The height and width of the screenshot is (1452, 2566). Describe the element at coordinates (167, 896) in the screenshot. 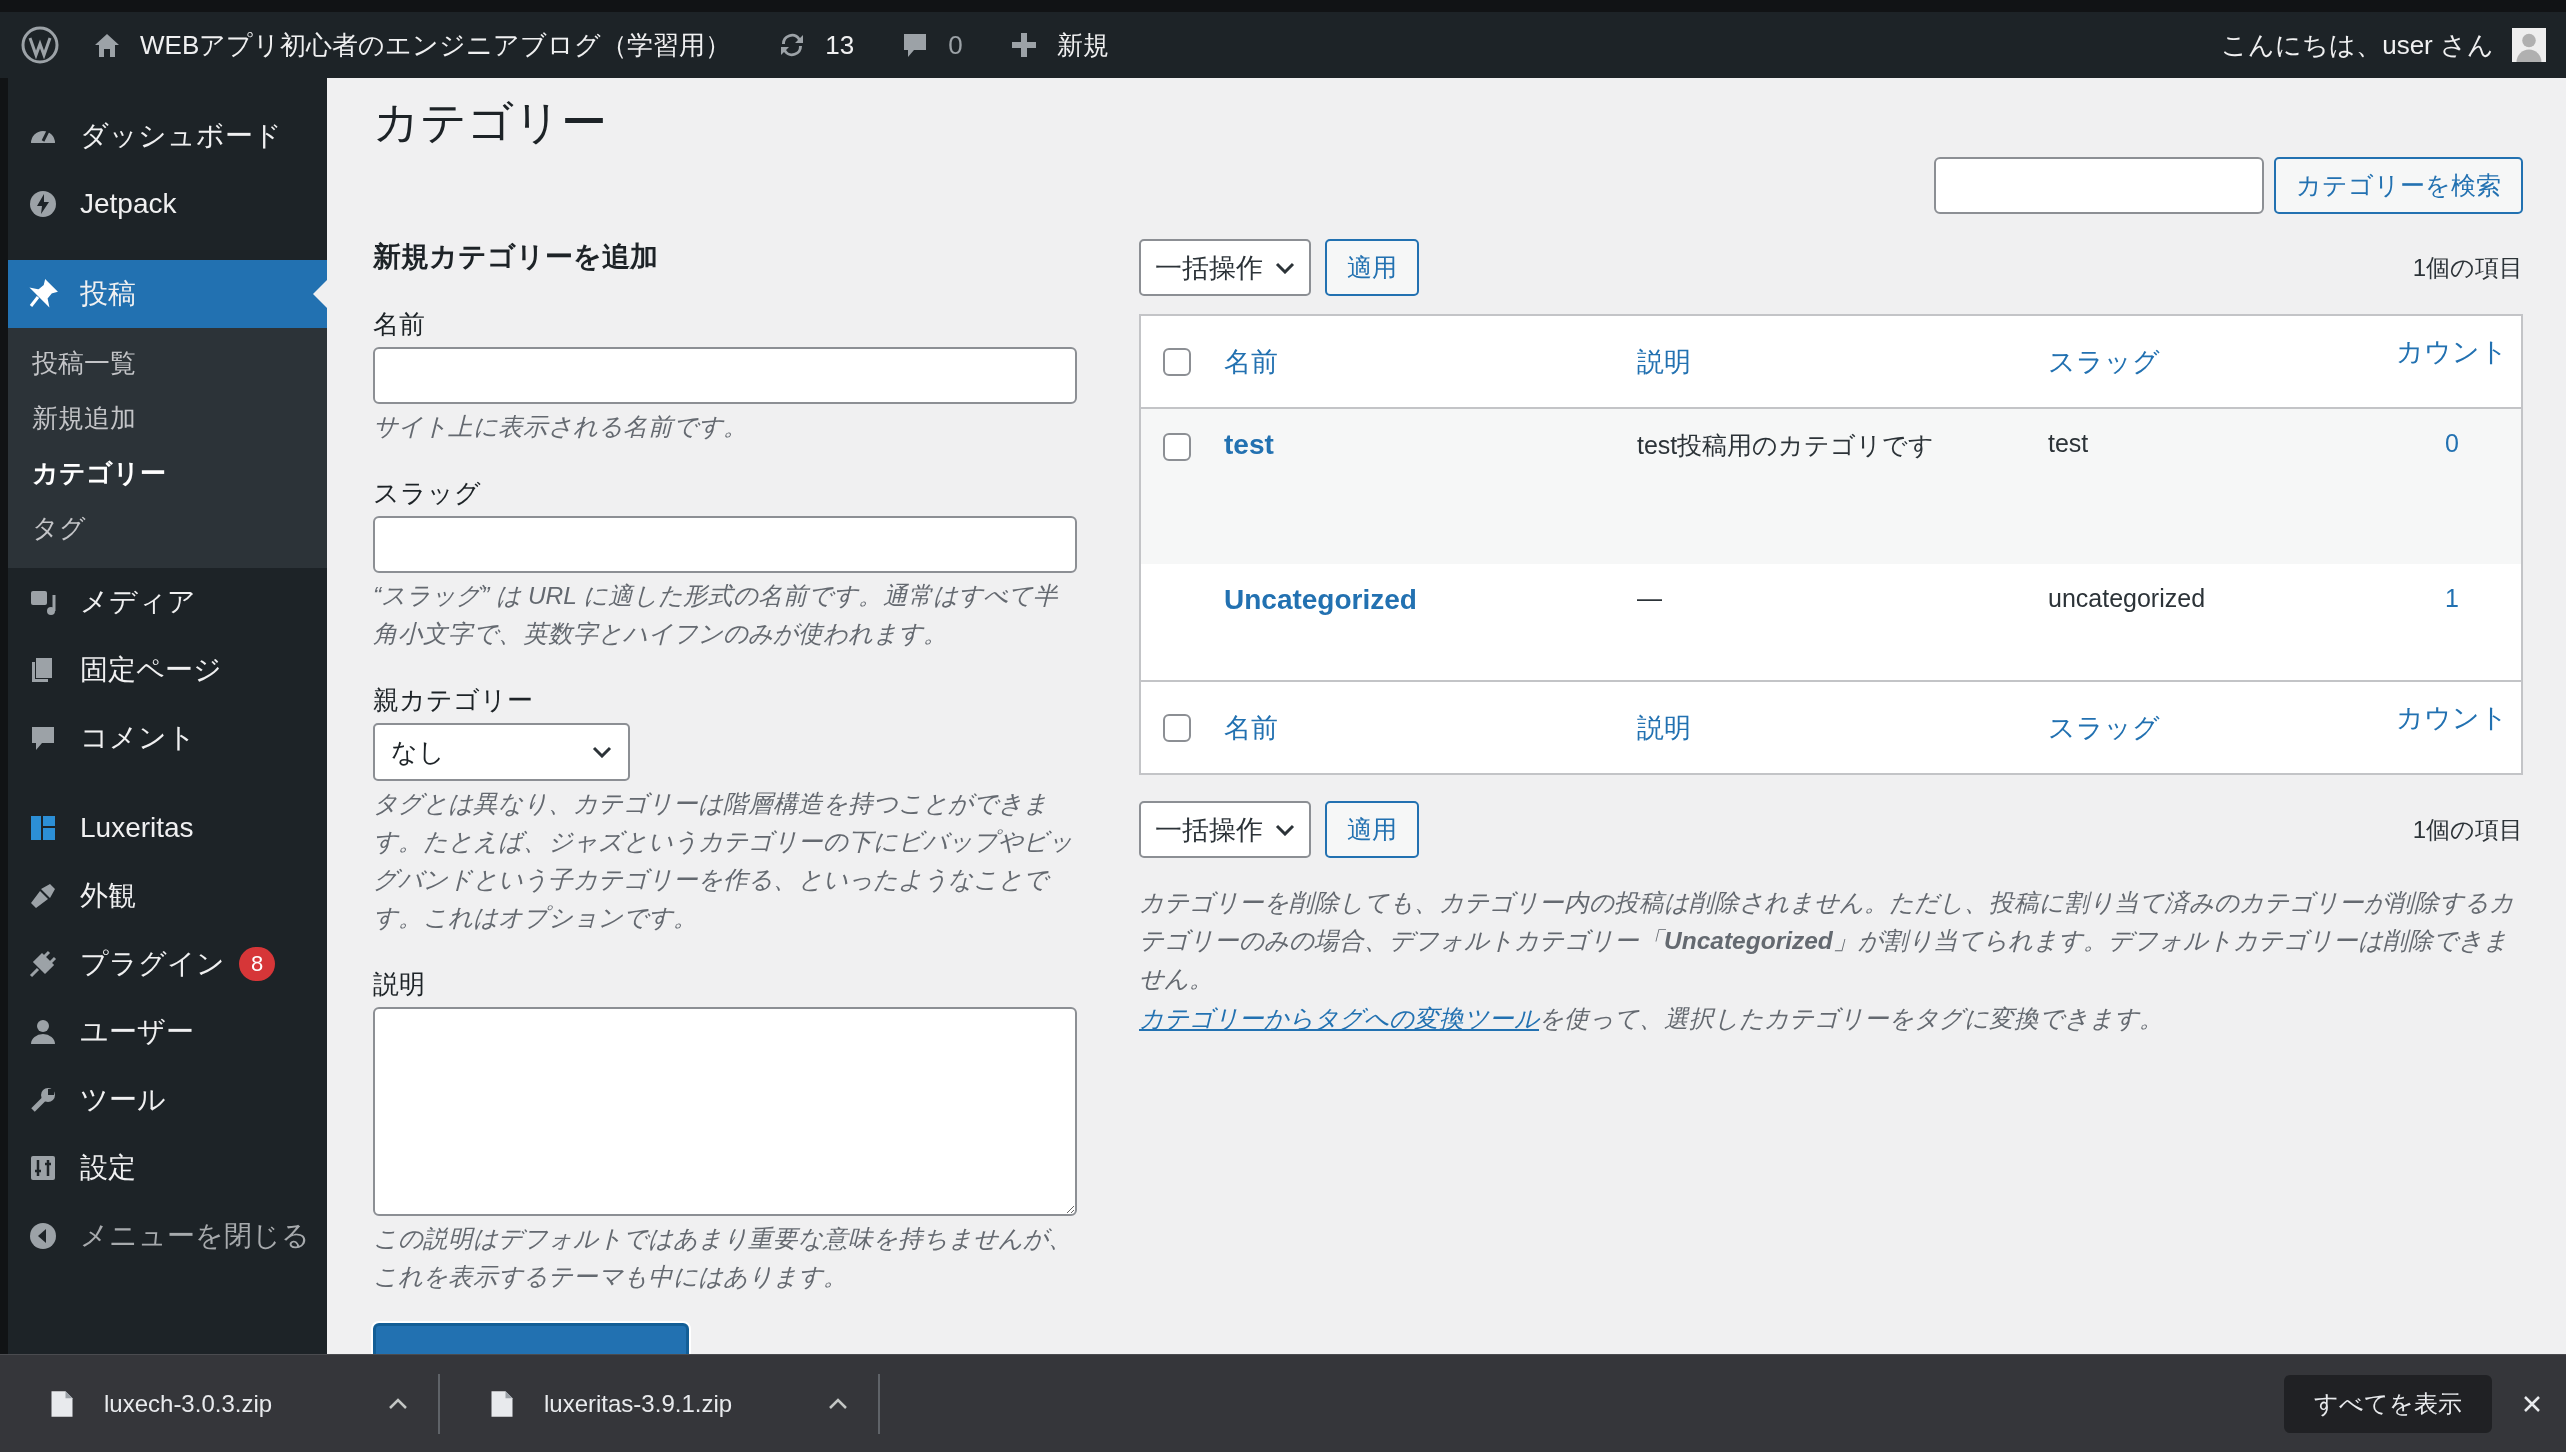

I see `sidebar-item: 外観` at that location.